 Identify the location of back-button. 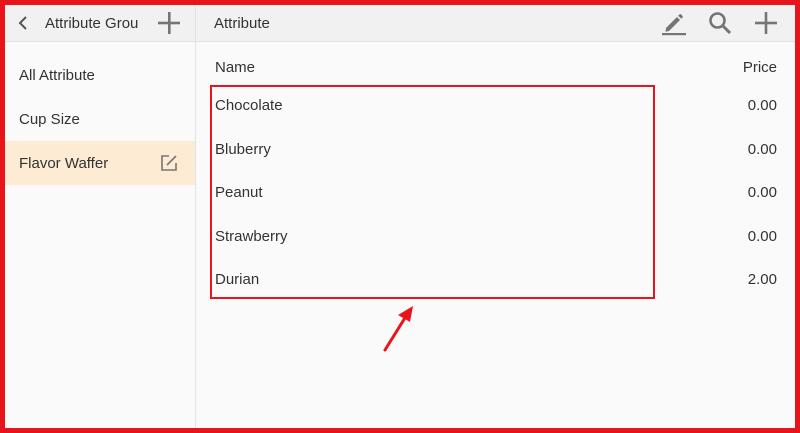
(23, 23).